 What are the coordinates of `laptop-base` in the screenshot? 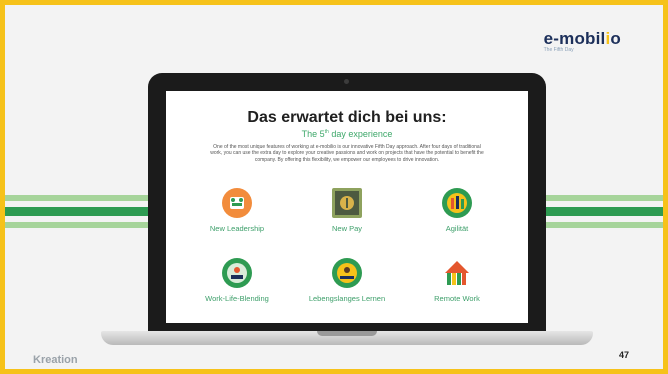 It's located at (347, 338).